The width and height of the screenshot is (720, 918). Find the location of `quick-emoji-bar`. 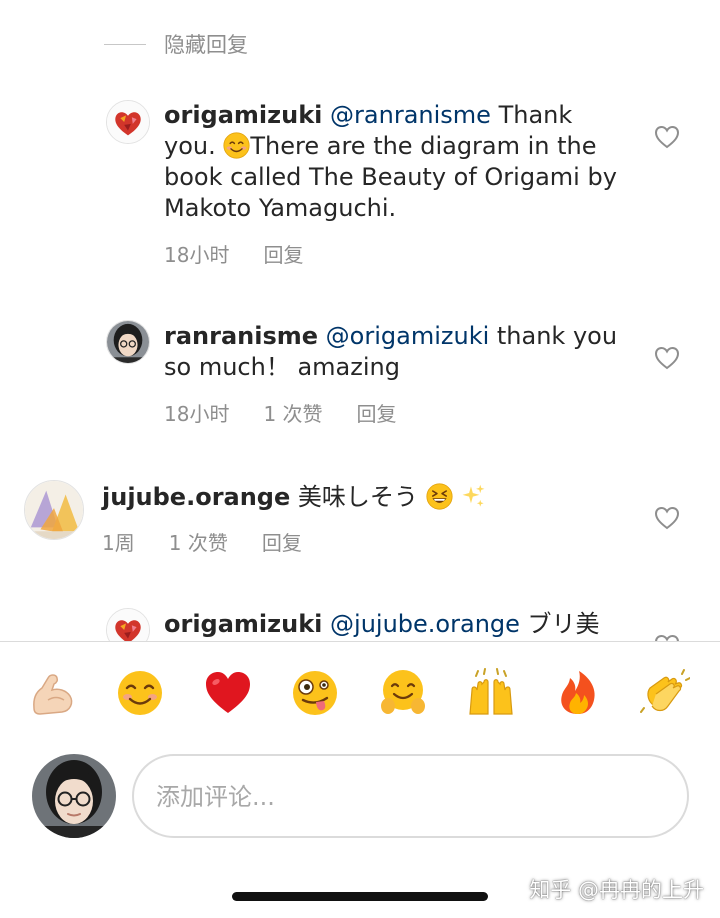

quick-emoji-bar is located at coordinates (360, 694).